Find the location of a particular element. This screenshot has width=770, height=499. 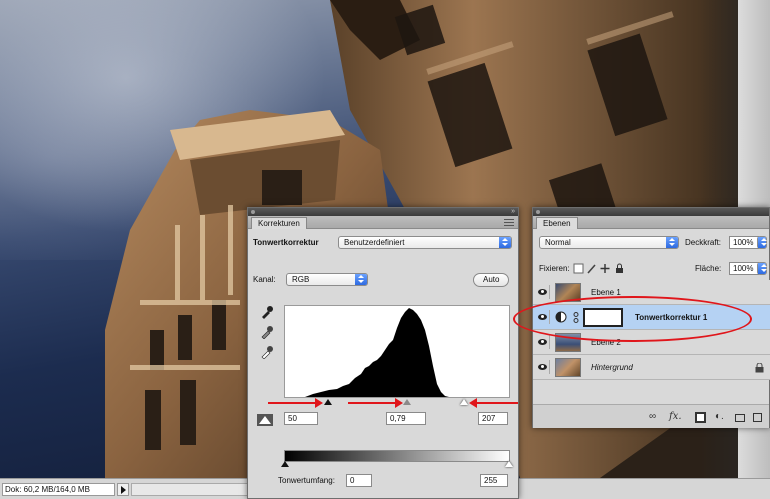

opacity-dropdown is located at coordinates (762, 242).